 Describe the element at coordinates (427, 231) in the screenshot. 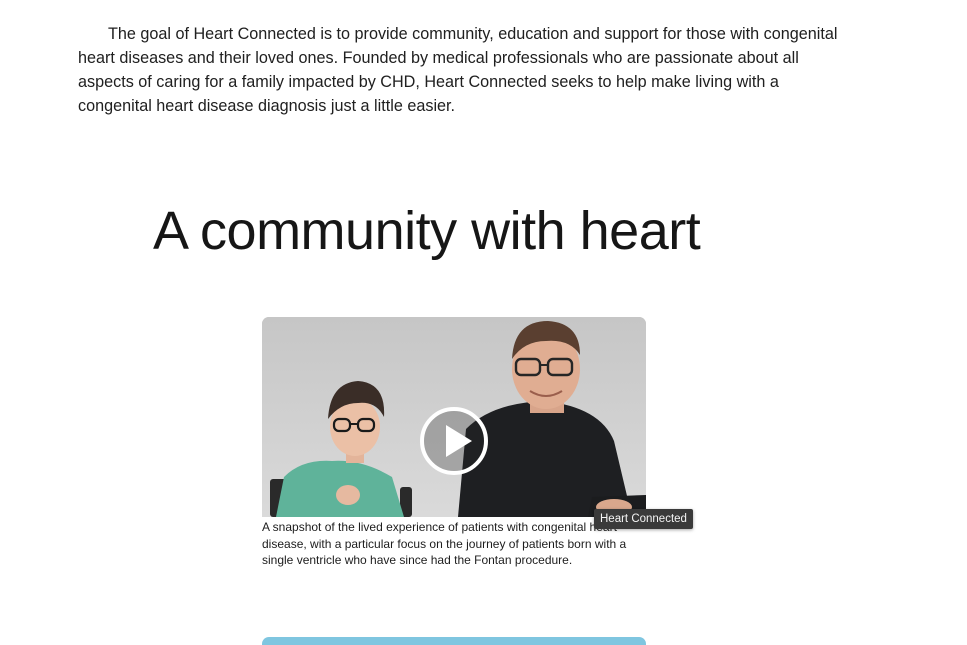

I see `section-headline: A community with heart` at that location.